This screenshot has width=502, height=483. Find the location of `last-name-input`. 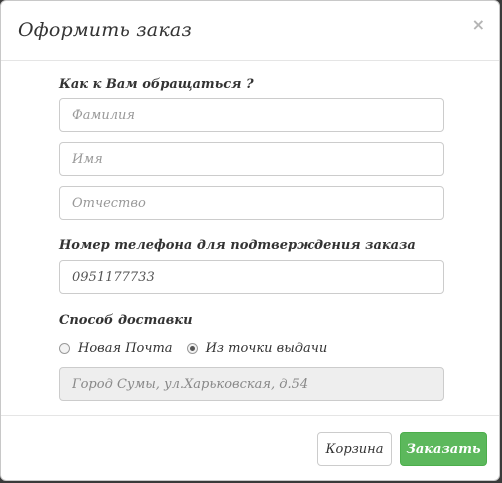

last-name-input is located at coordinates (251, 115).